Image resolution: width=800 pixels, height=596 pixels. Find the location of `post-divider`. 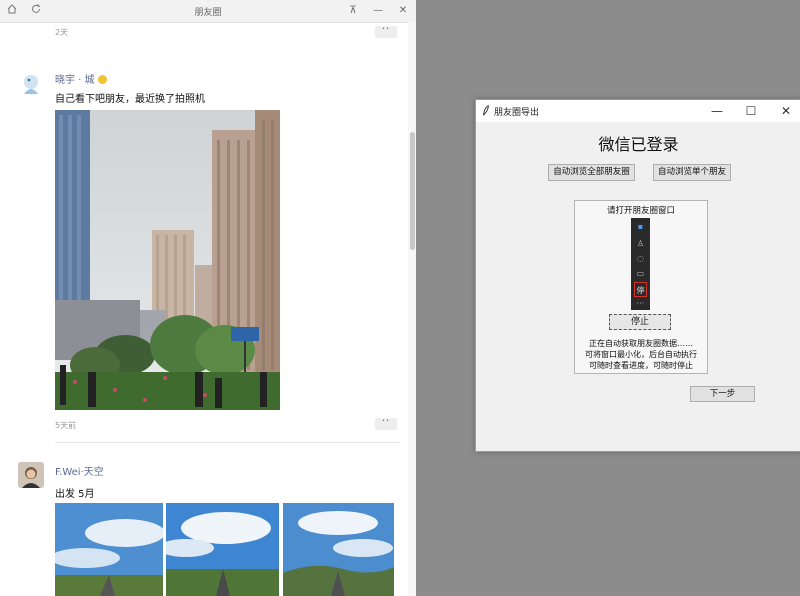

post-divider is located at coordinates (227, 442).